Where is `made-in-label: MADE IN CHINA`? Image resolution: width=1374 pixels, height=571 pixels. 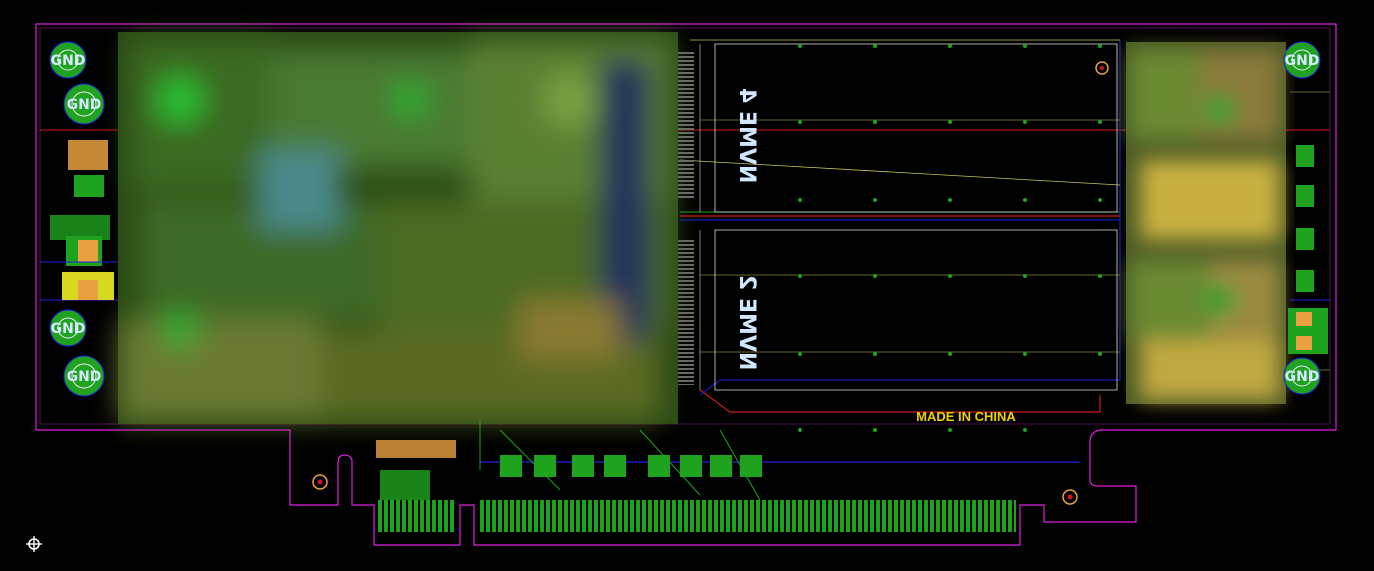 made-in-label: MADE IN CHINA is located at coordinates (966, 416).